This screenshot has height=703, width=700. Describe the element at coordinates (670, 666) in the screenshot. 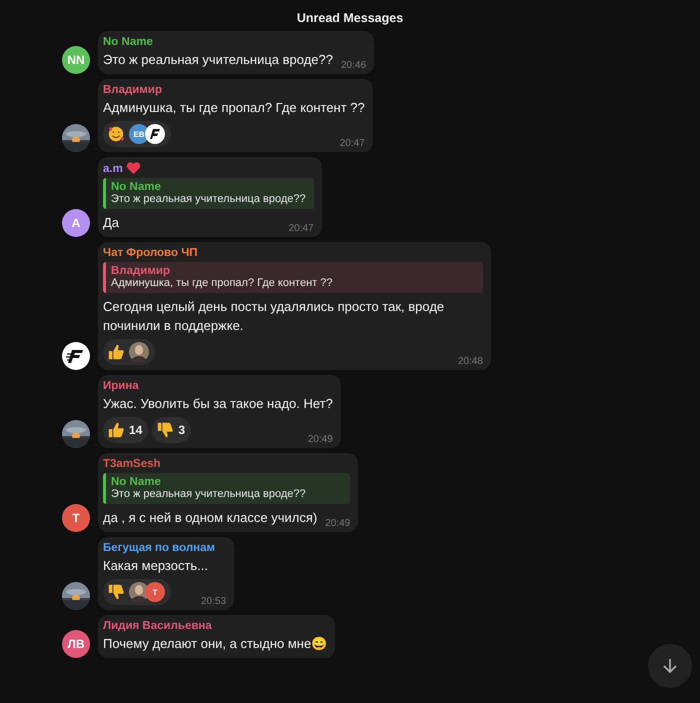

I see `scroll-down-button` at that location.